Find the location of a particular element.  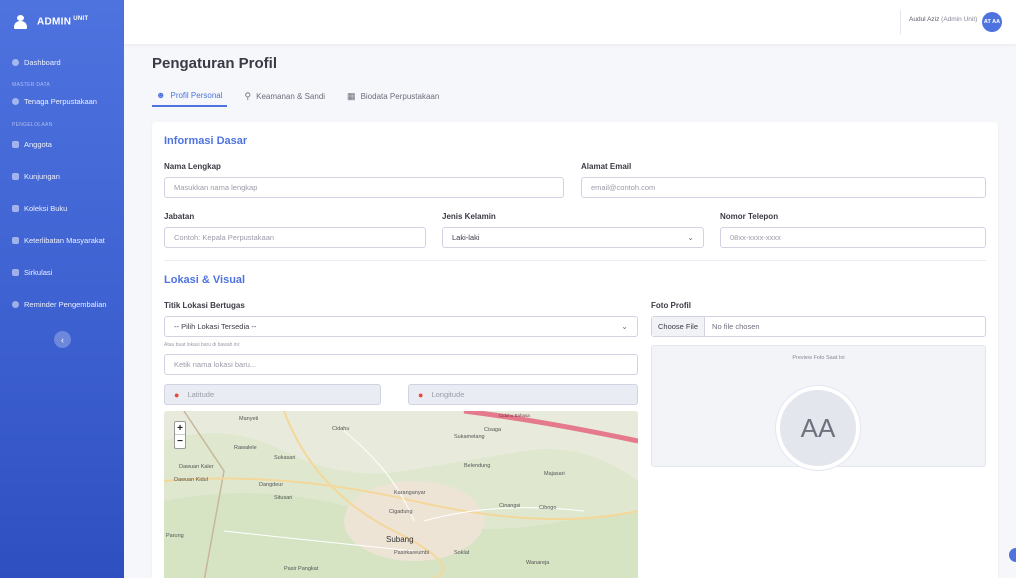

phone-input: 08xx-xxxx-xxxx is located at coordinates (853, 237).